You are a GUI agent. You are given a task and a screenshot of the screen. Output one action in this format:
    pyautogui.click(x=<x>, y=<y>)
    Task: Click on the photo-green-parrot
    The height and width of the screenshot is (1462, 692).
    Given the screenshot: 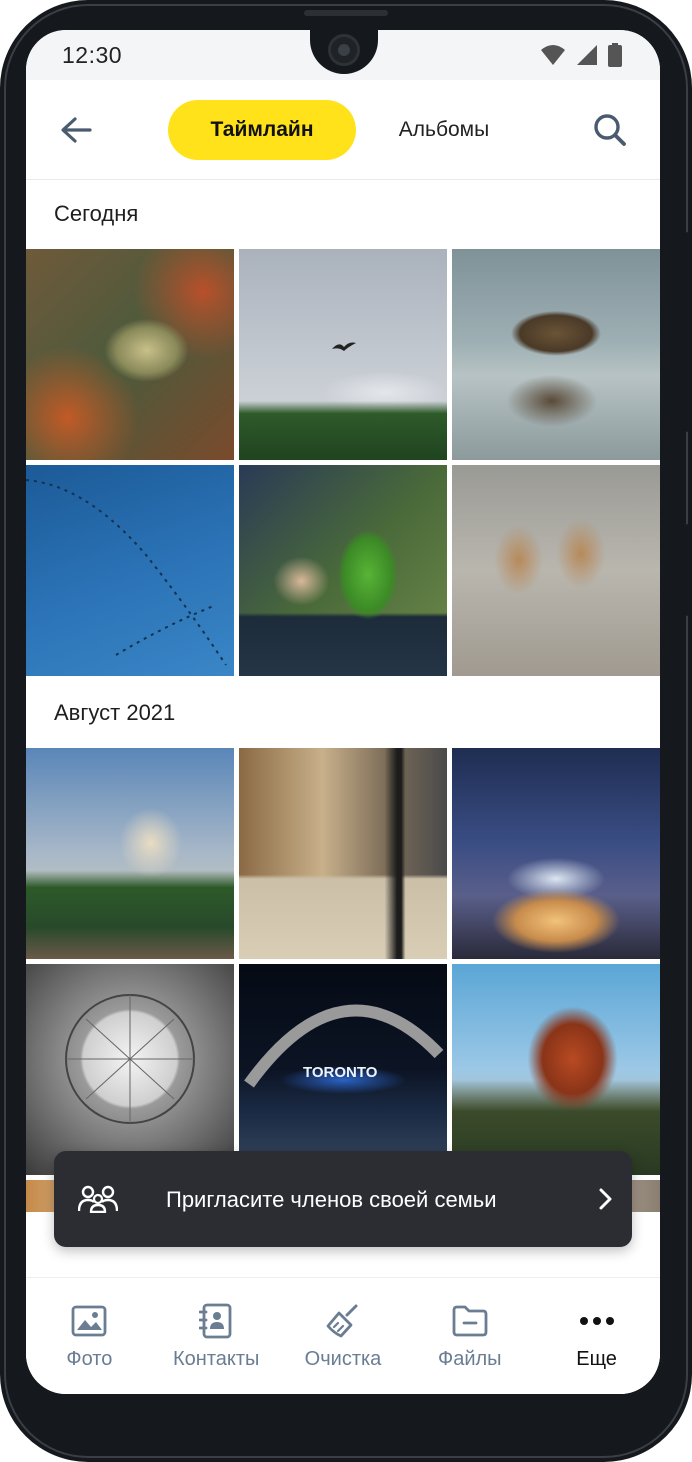 What is the action you would take?
    pyautogui.click(x=343, y=570)
    